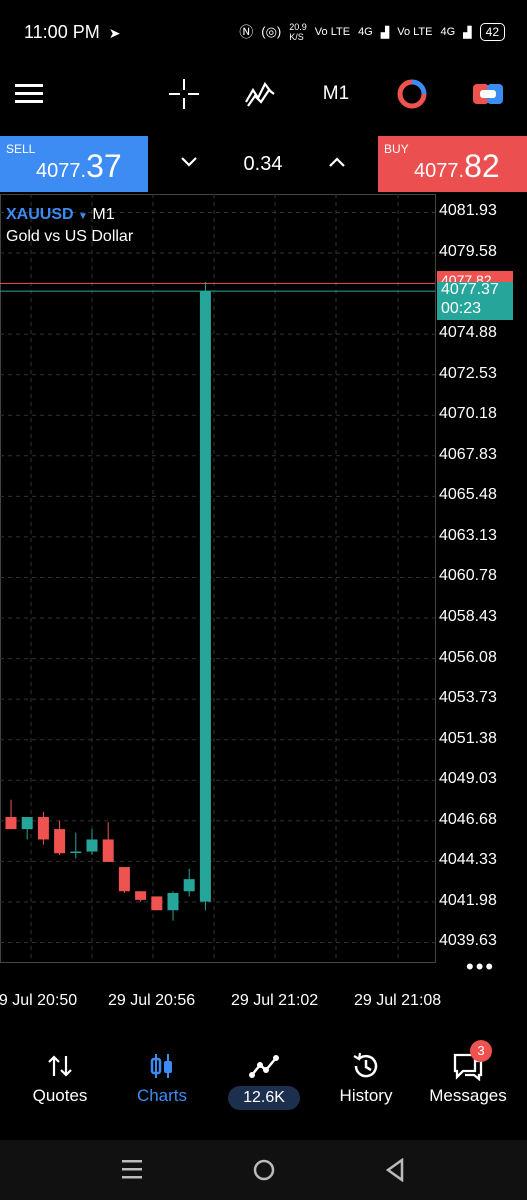 This screenshot has width=527, height=1200. Describe the element at coordinates (468, 900) in the screenshot. I see `price-axis-label: 4041.98` at that location.